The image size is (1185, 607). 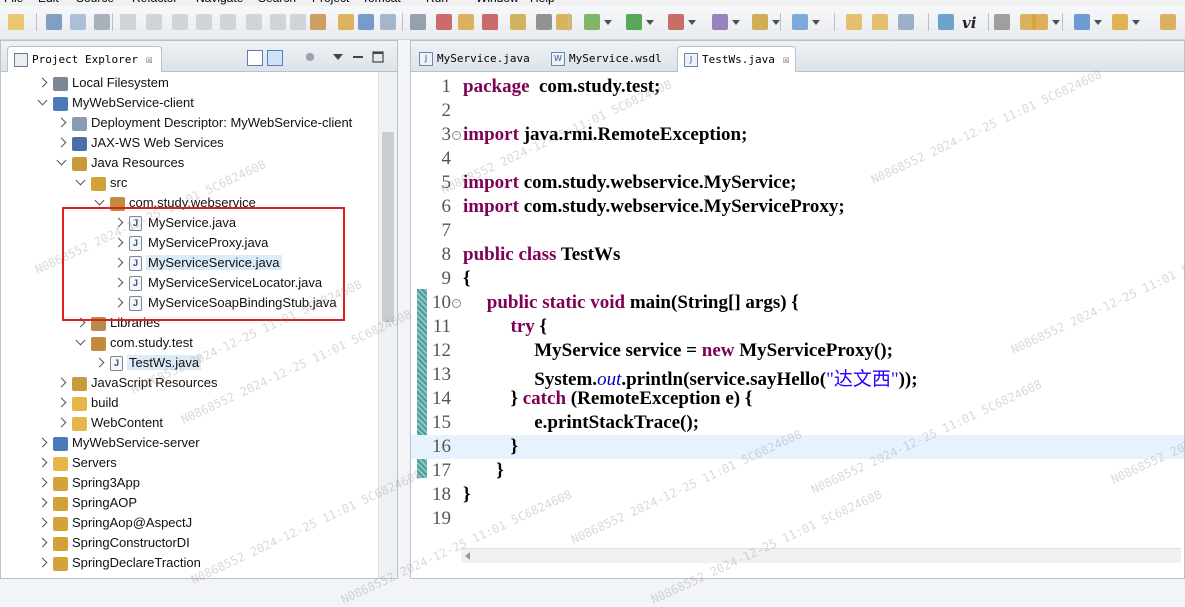 What do you see at coordinates (189, 504) in the screenshot?
I see `tree-item: SpringAOP` at bounding box center [189, 504].